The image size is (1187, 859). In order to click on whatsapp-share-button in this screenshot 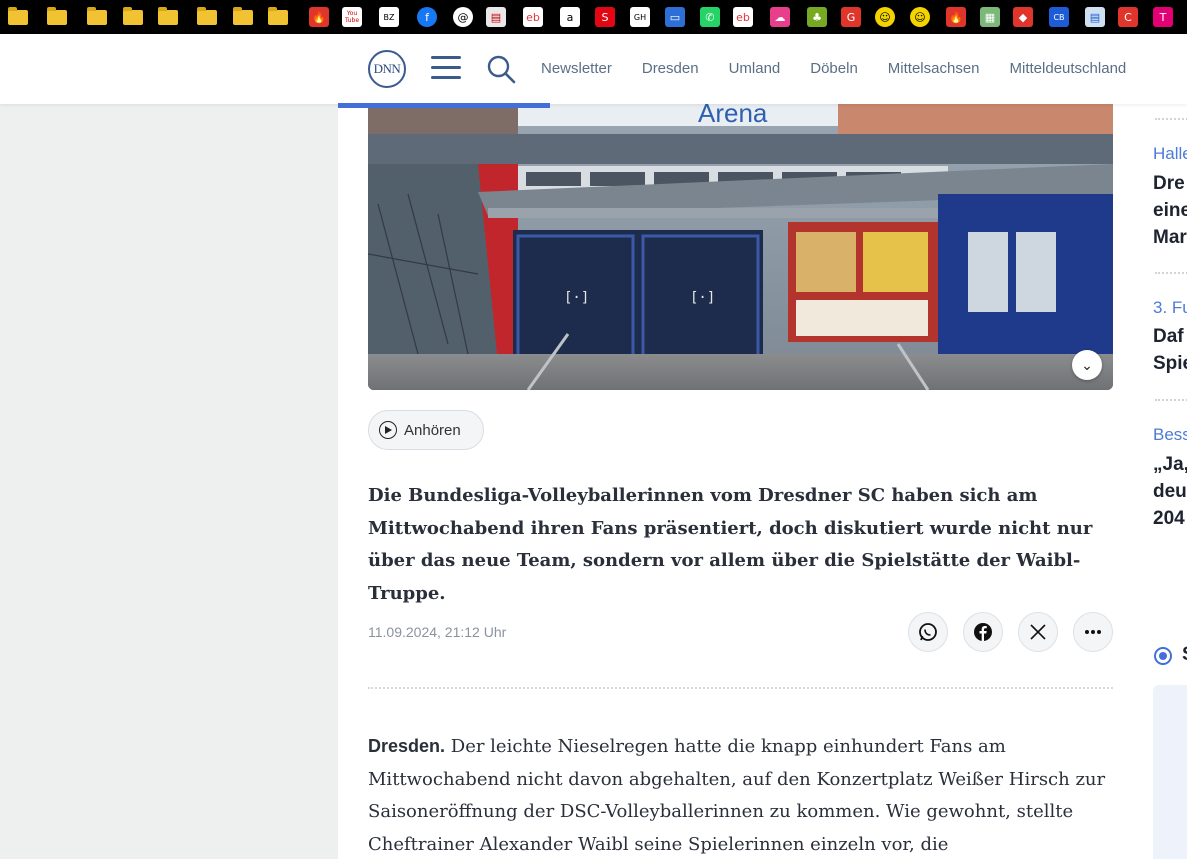, I will do `click(928, 632)`.